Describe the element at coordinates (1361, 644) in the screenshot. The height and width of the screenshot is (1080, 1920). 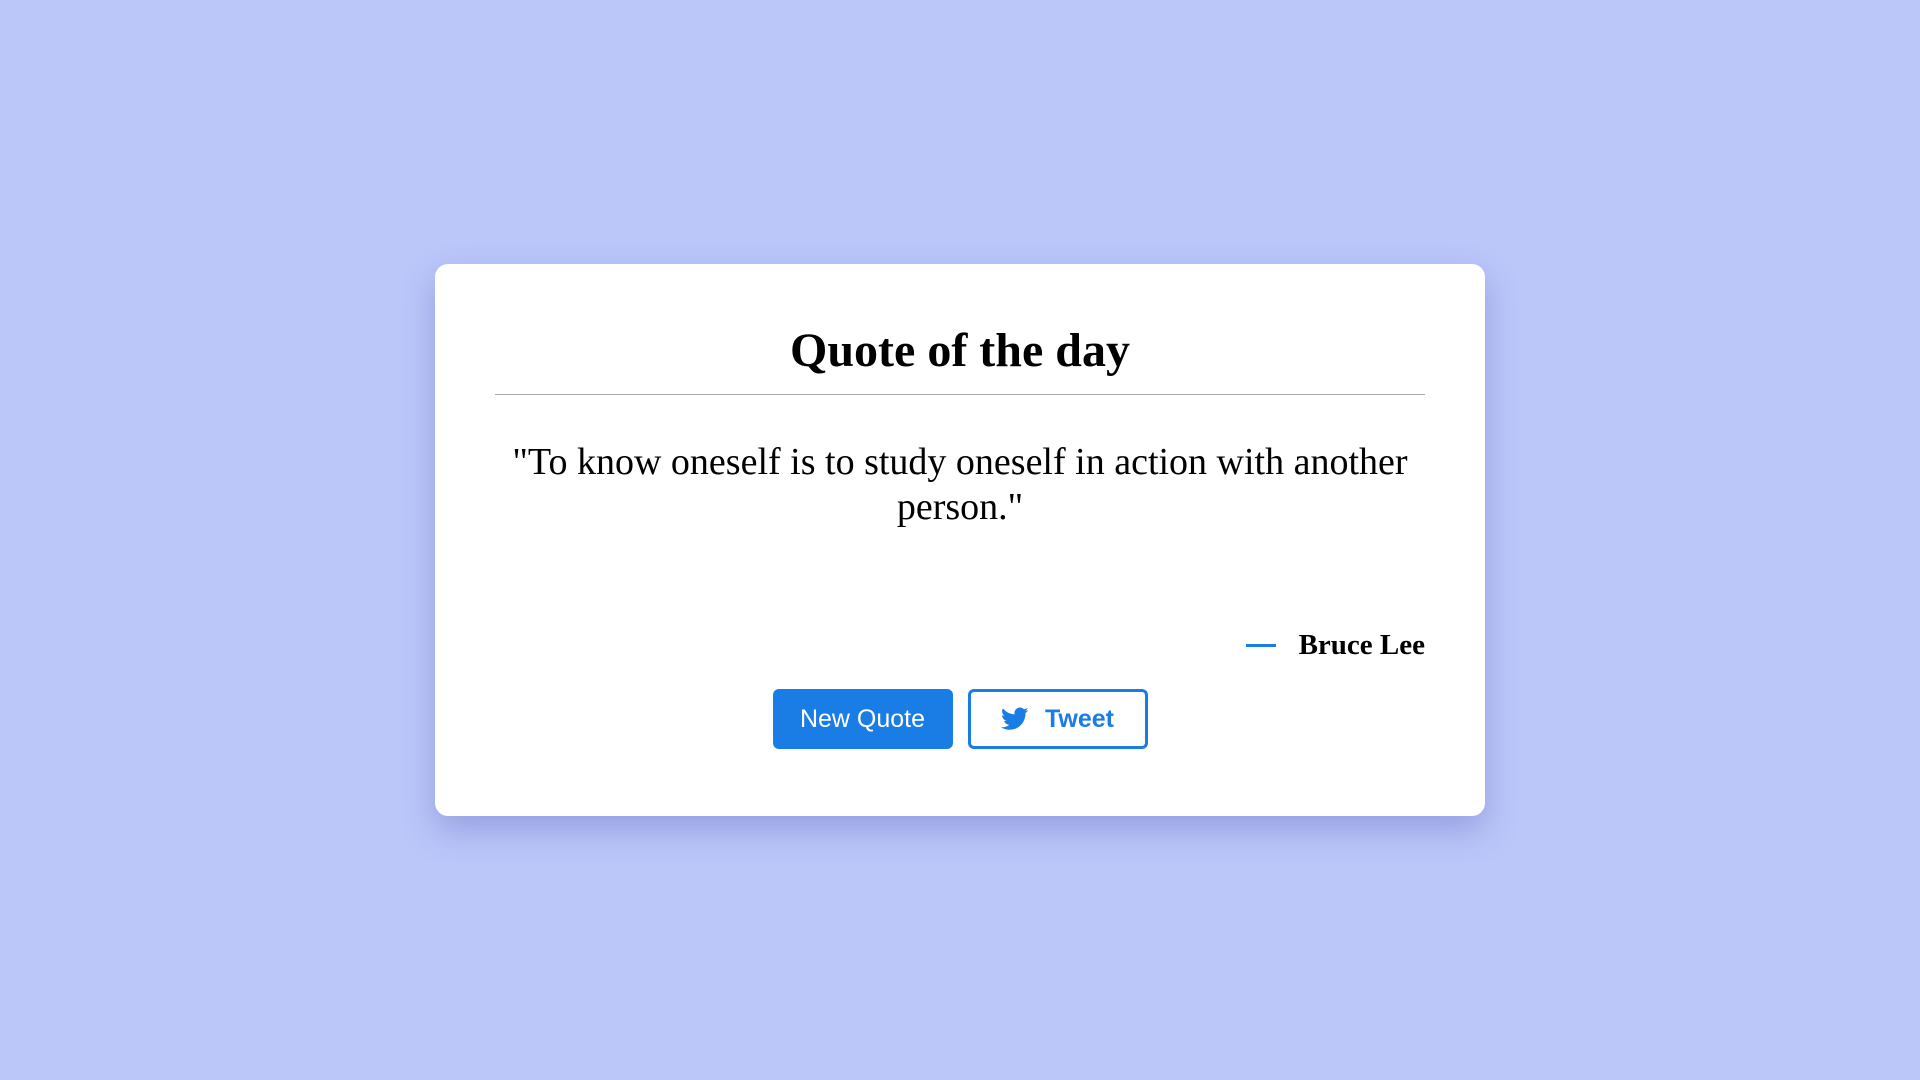
I see `author-name: Bruce Lee` at that location.